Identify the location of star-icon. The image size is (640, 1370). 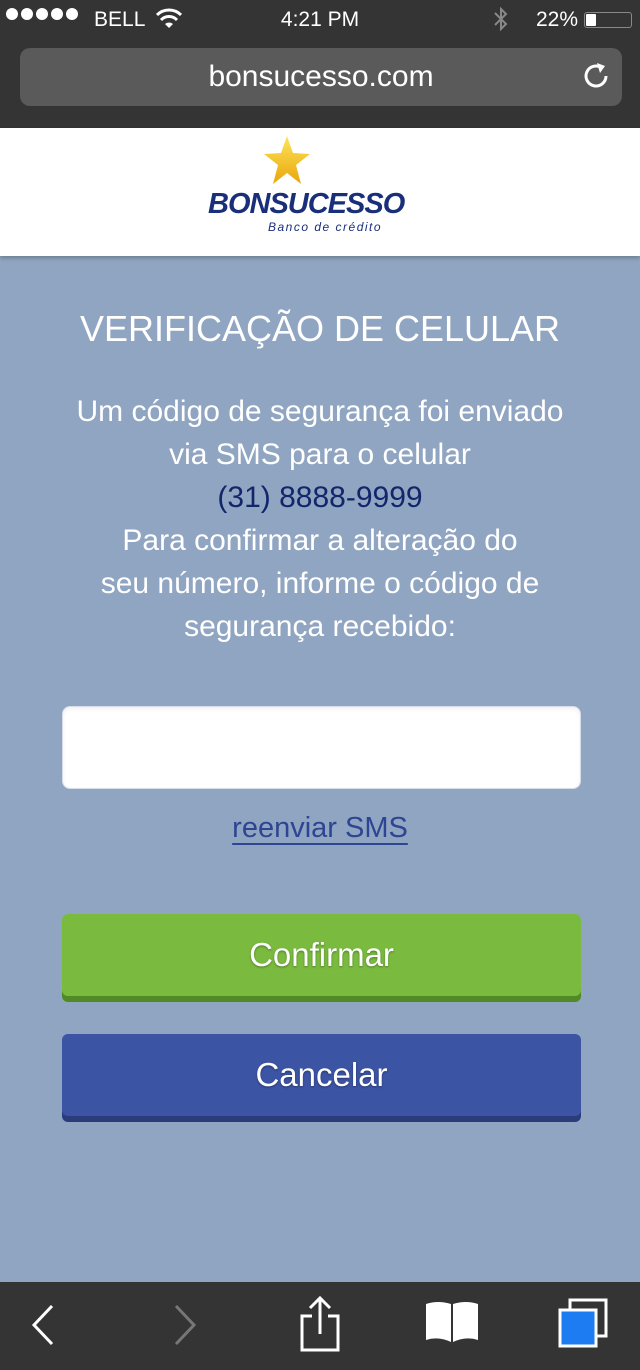
(287, 163).